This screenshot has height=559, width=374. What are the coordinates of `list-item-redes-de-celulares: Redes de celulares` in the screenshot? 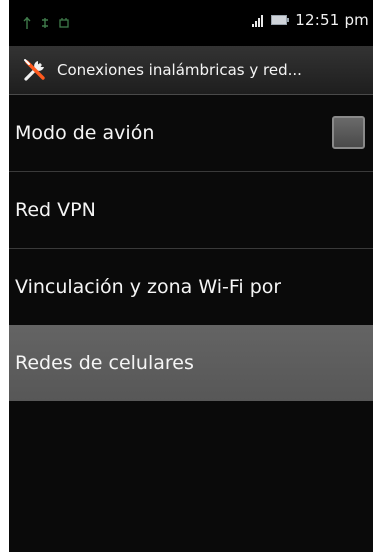 It's located at (191, 363).